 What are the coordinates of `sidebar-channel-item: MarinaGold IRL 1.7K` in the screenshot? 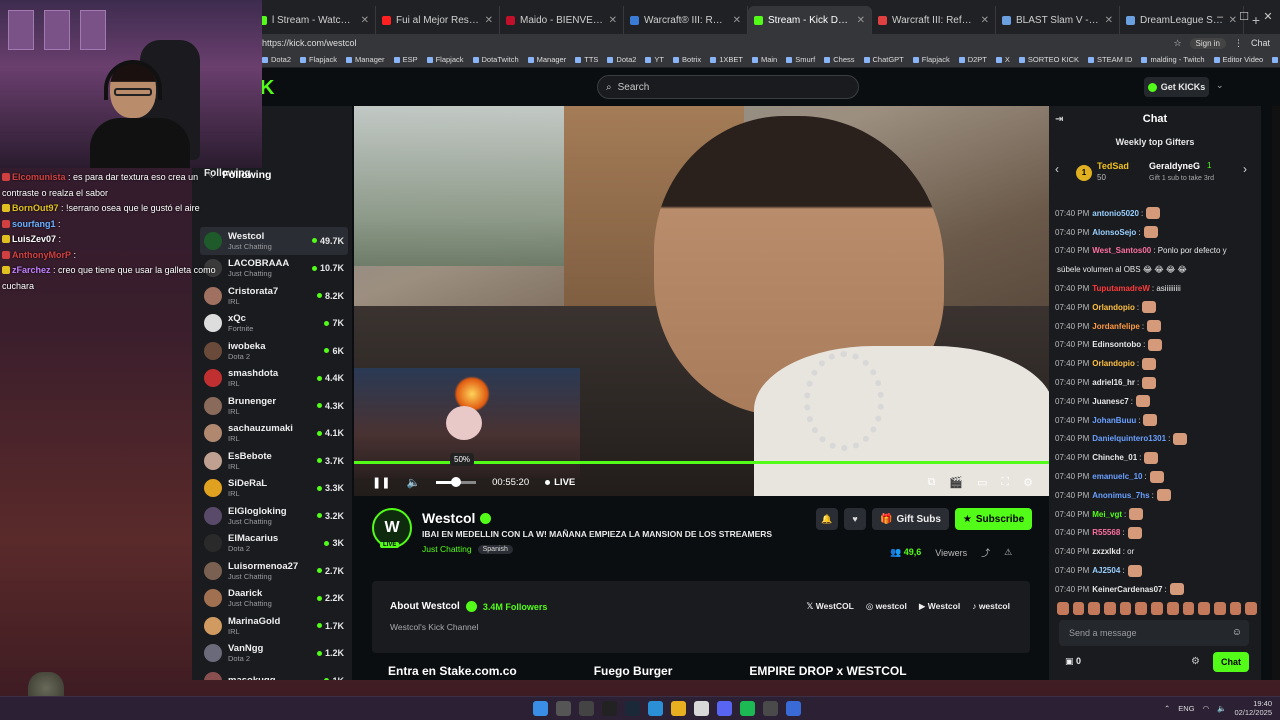 It's located at (274, 626).